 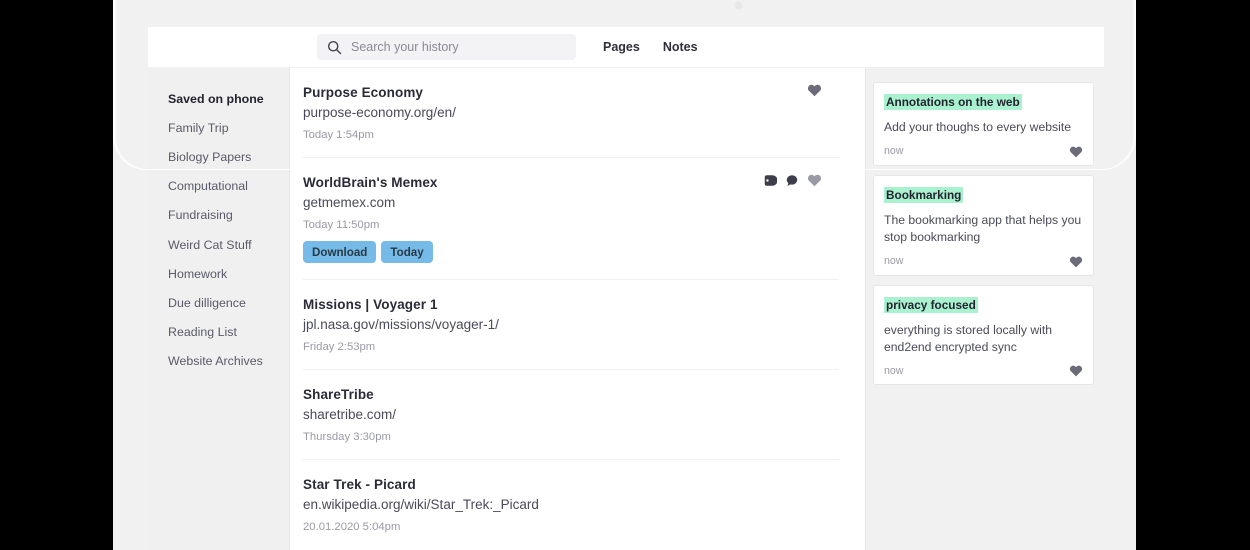 What do you see at coordinates (931, 304) in the screenshot?
I see `annotation-highlight: privacy focused` at bounding box center [931, 304].